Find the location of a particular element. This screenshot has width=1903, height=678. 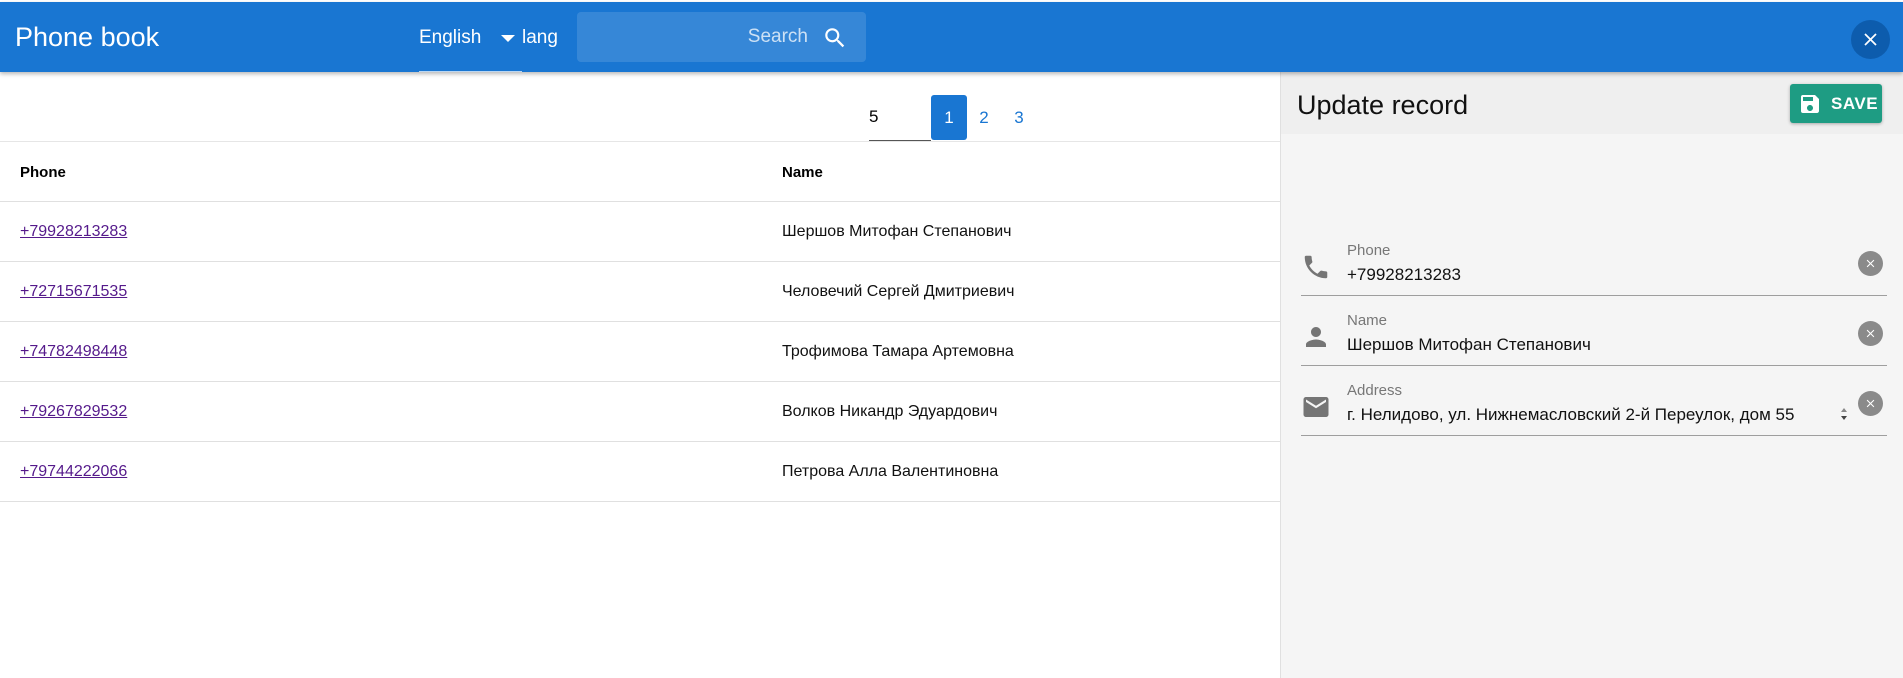

name-input is located at coordinates (1594, 345).